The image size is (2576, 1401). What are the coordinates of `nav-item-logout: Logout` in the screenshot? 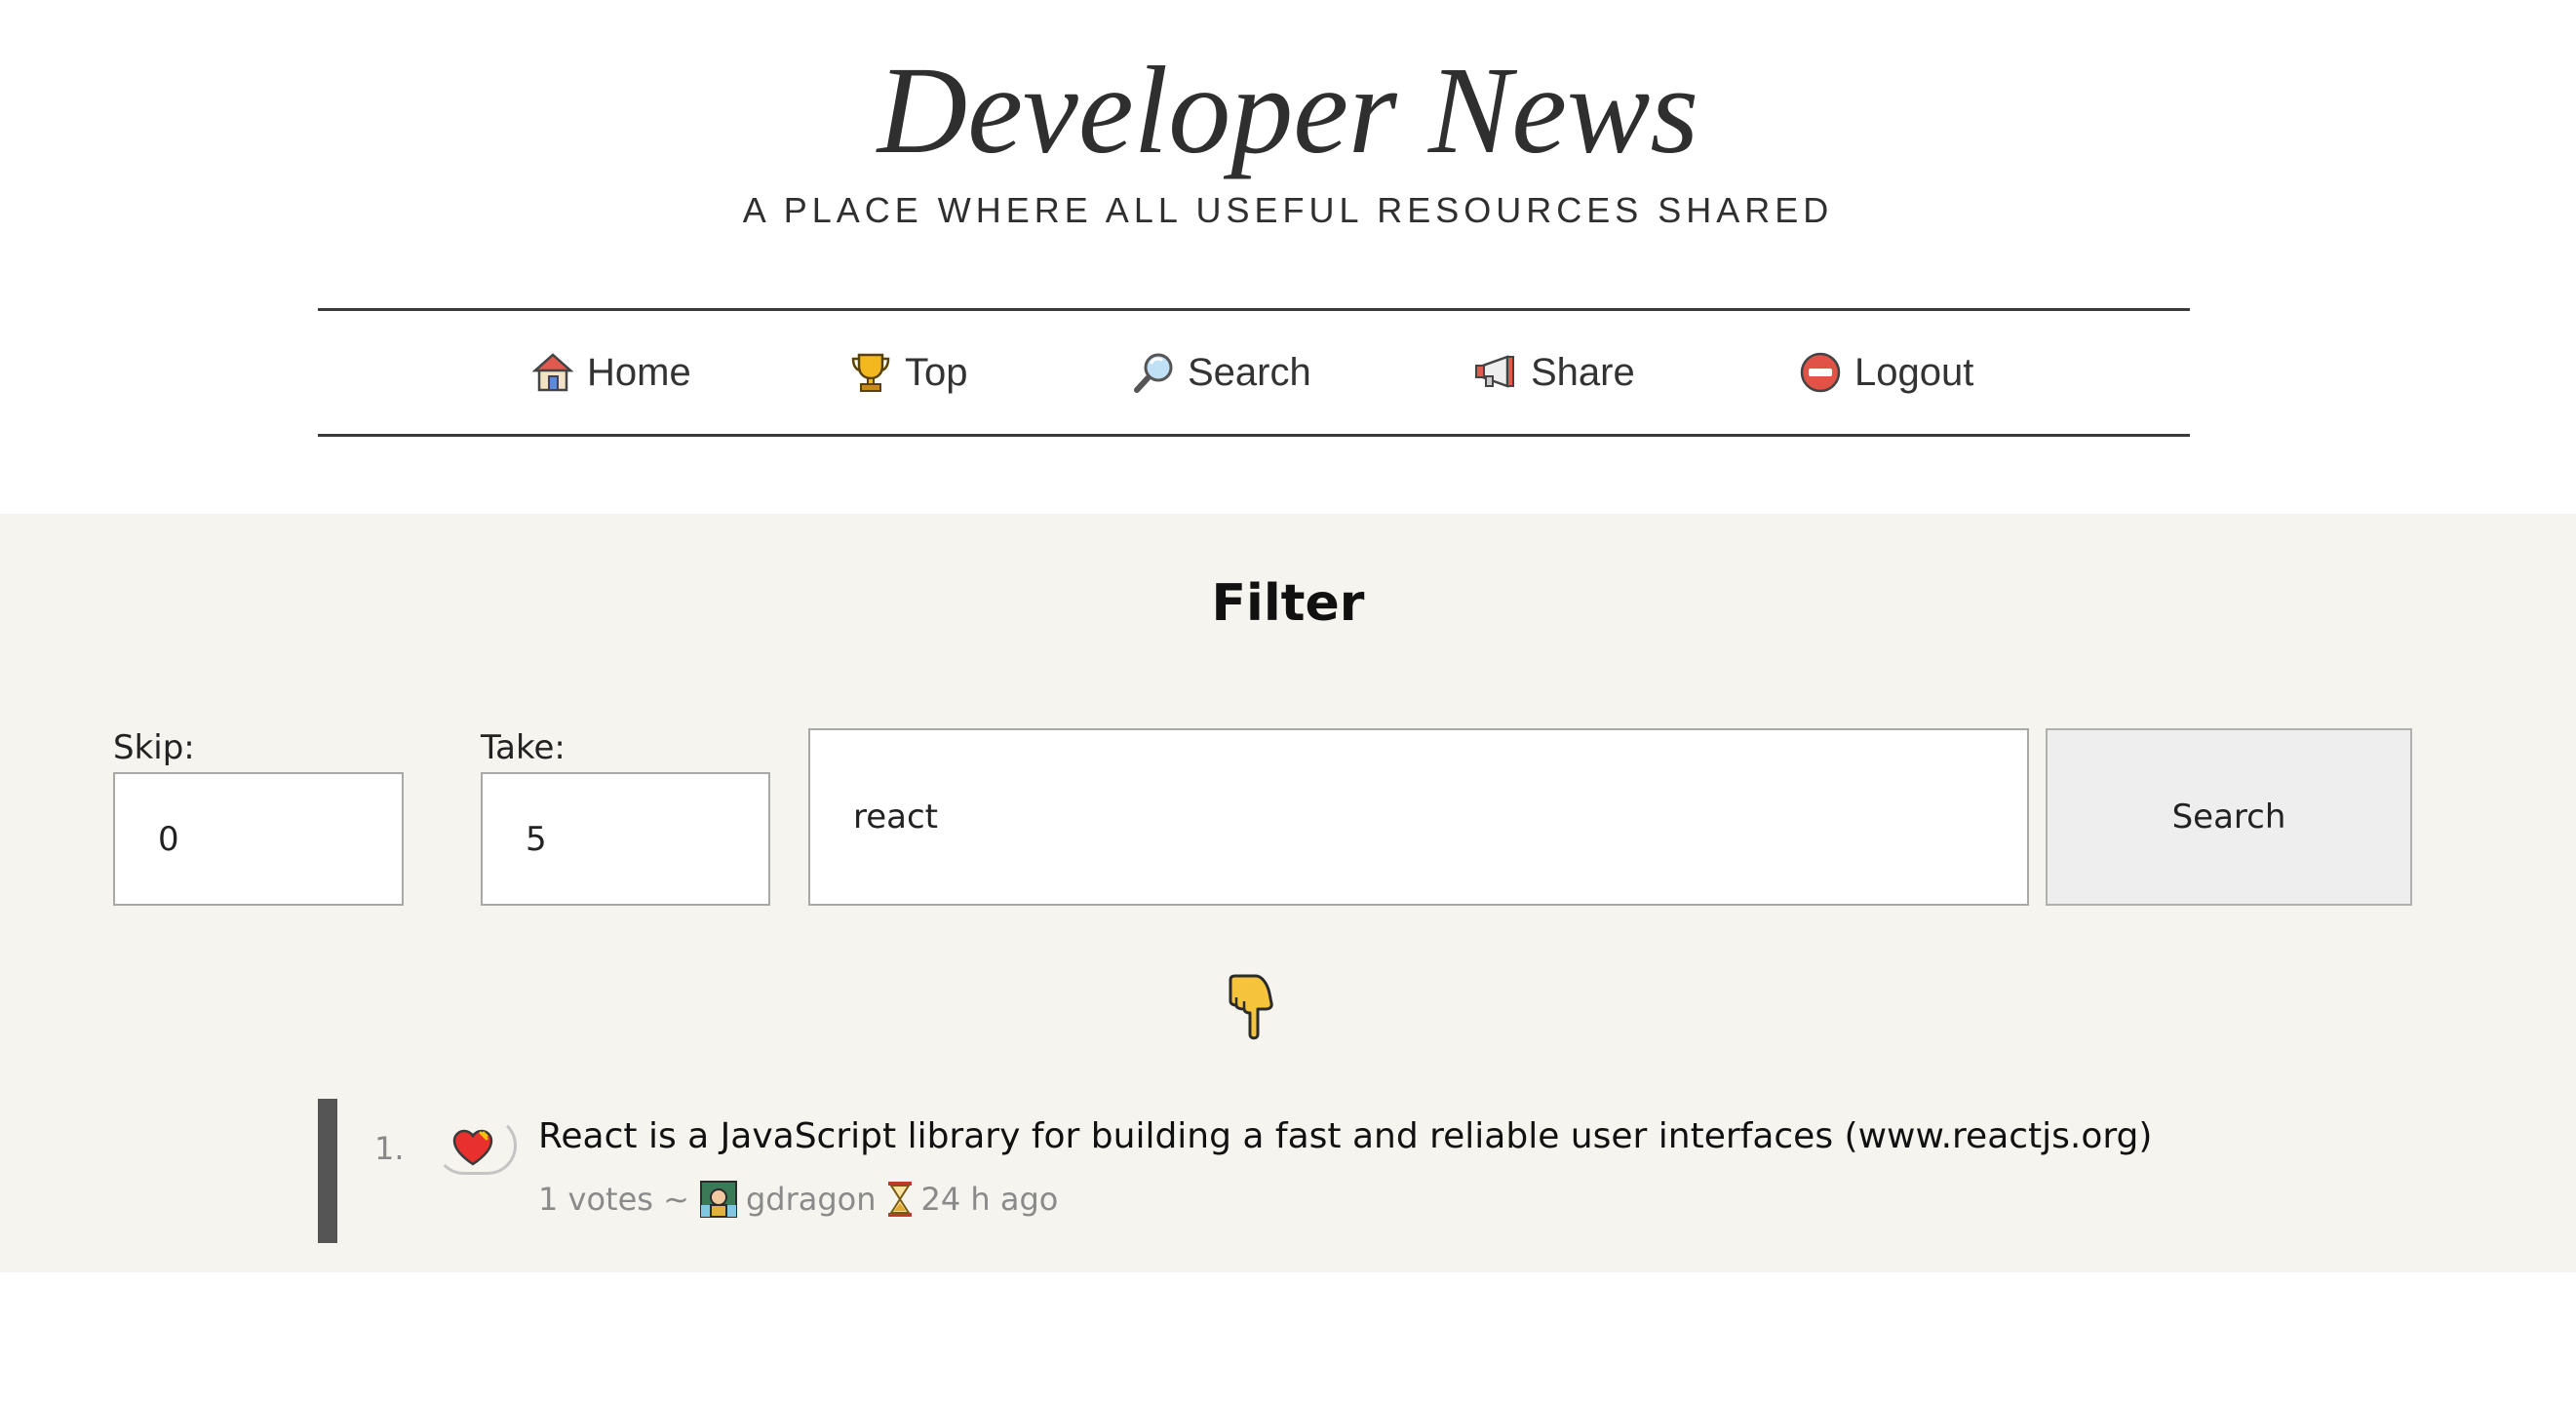 It's located at (1885, 372).